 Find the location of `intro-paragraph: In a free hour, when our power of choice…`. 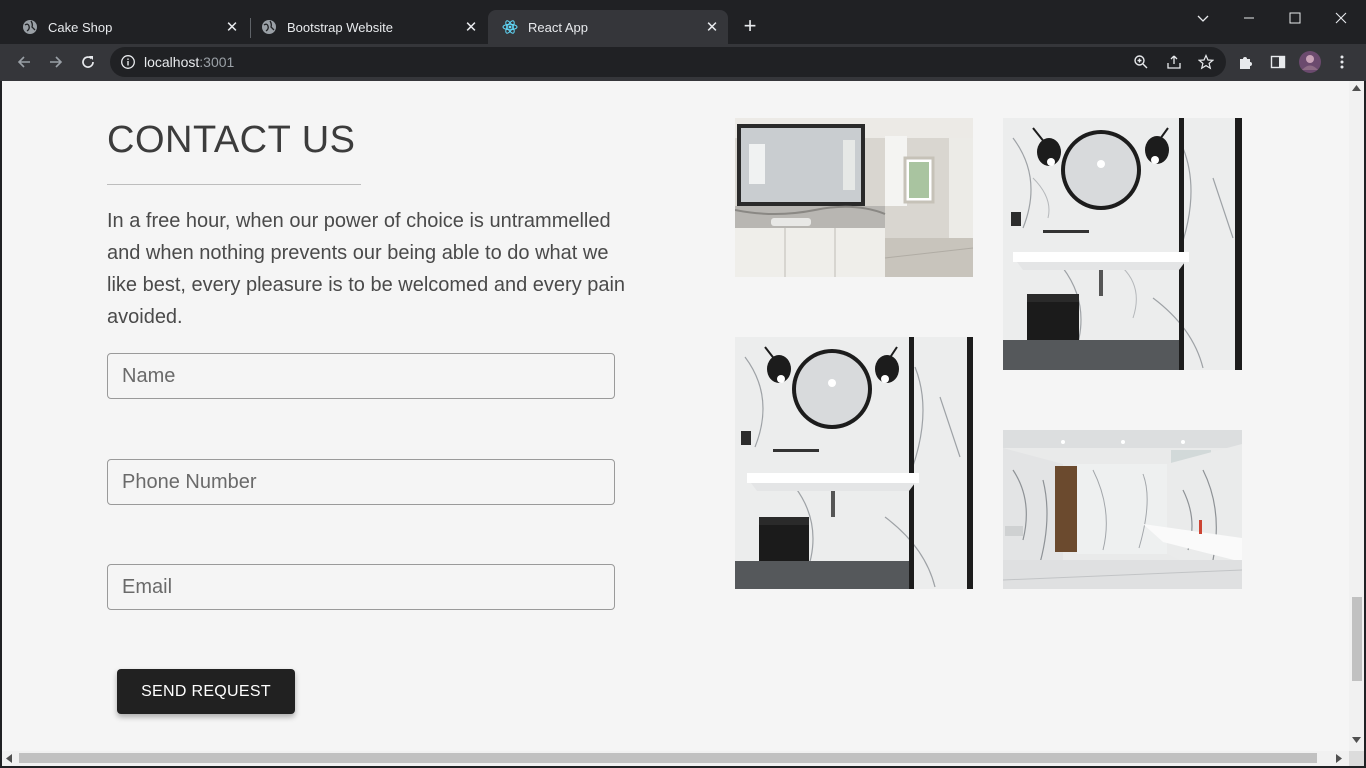

intro-paragraph: In a free hour, when our power of choice… is located at coordinates (366, 269).